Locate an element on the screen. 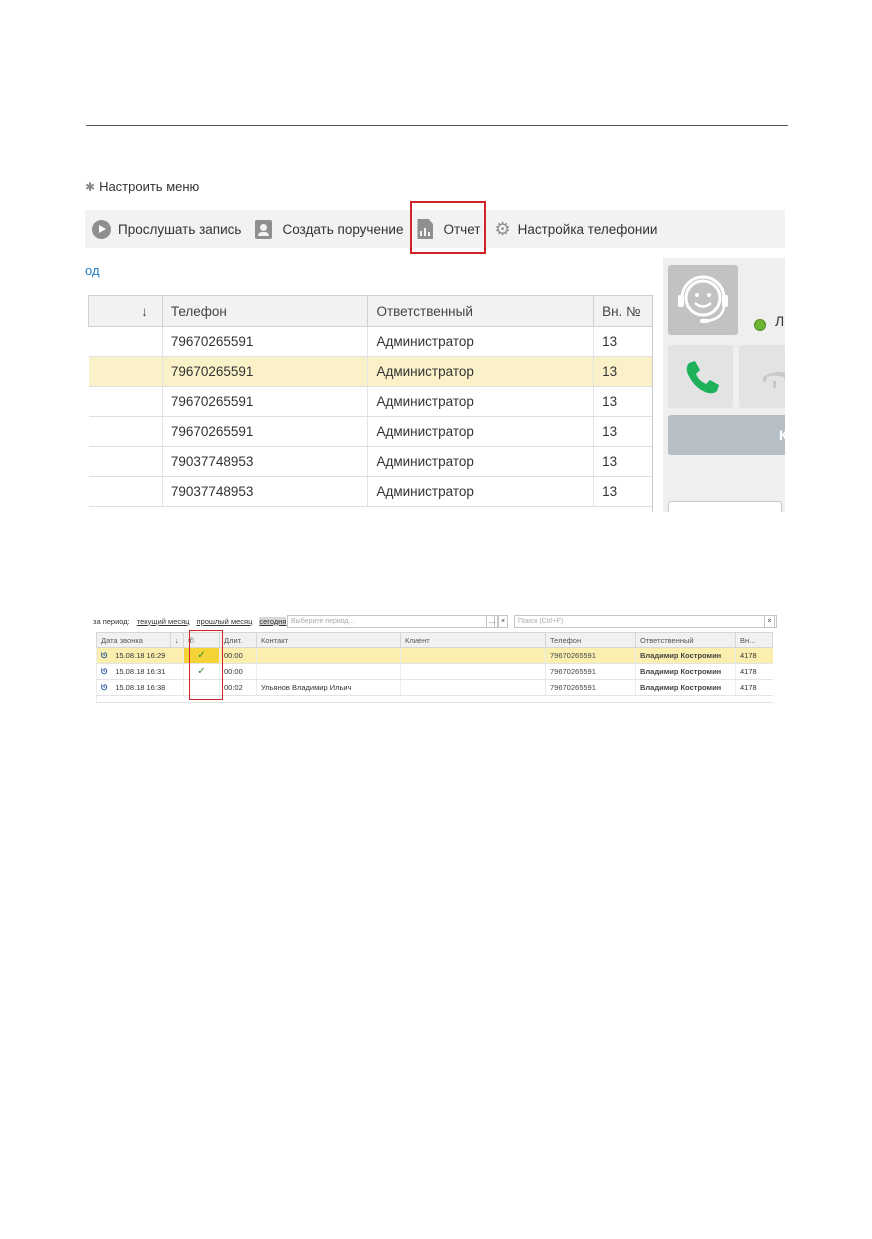 The width and height of the screenshot is (872, 1239). telephony-settings-label: Настройка телефонии is located at coordinates (587, 229).